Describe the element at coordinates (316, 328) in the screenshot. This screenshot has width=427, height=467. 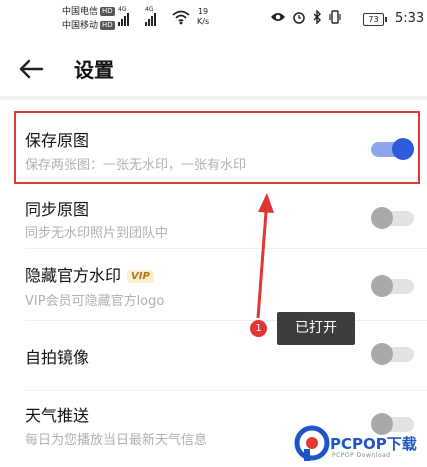
I see `callout-label: 已打开` at that location.